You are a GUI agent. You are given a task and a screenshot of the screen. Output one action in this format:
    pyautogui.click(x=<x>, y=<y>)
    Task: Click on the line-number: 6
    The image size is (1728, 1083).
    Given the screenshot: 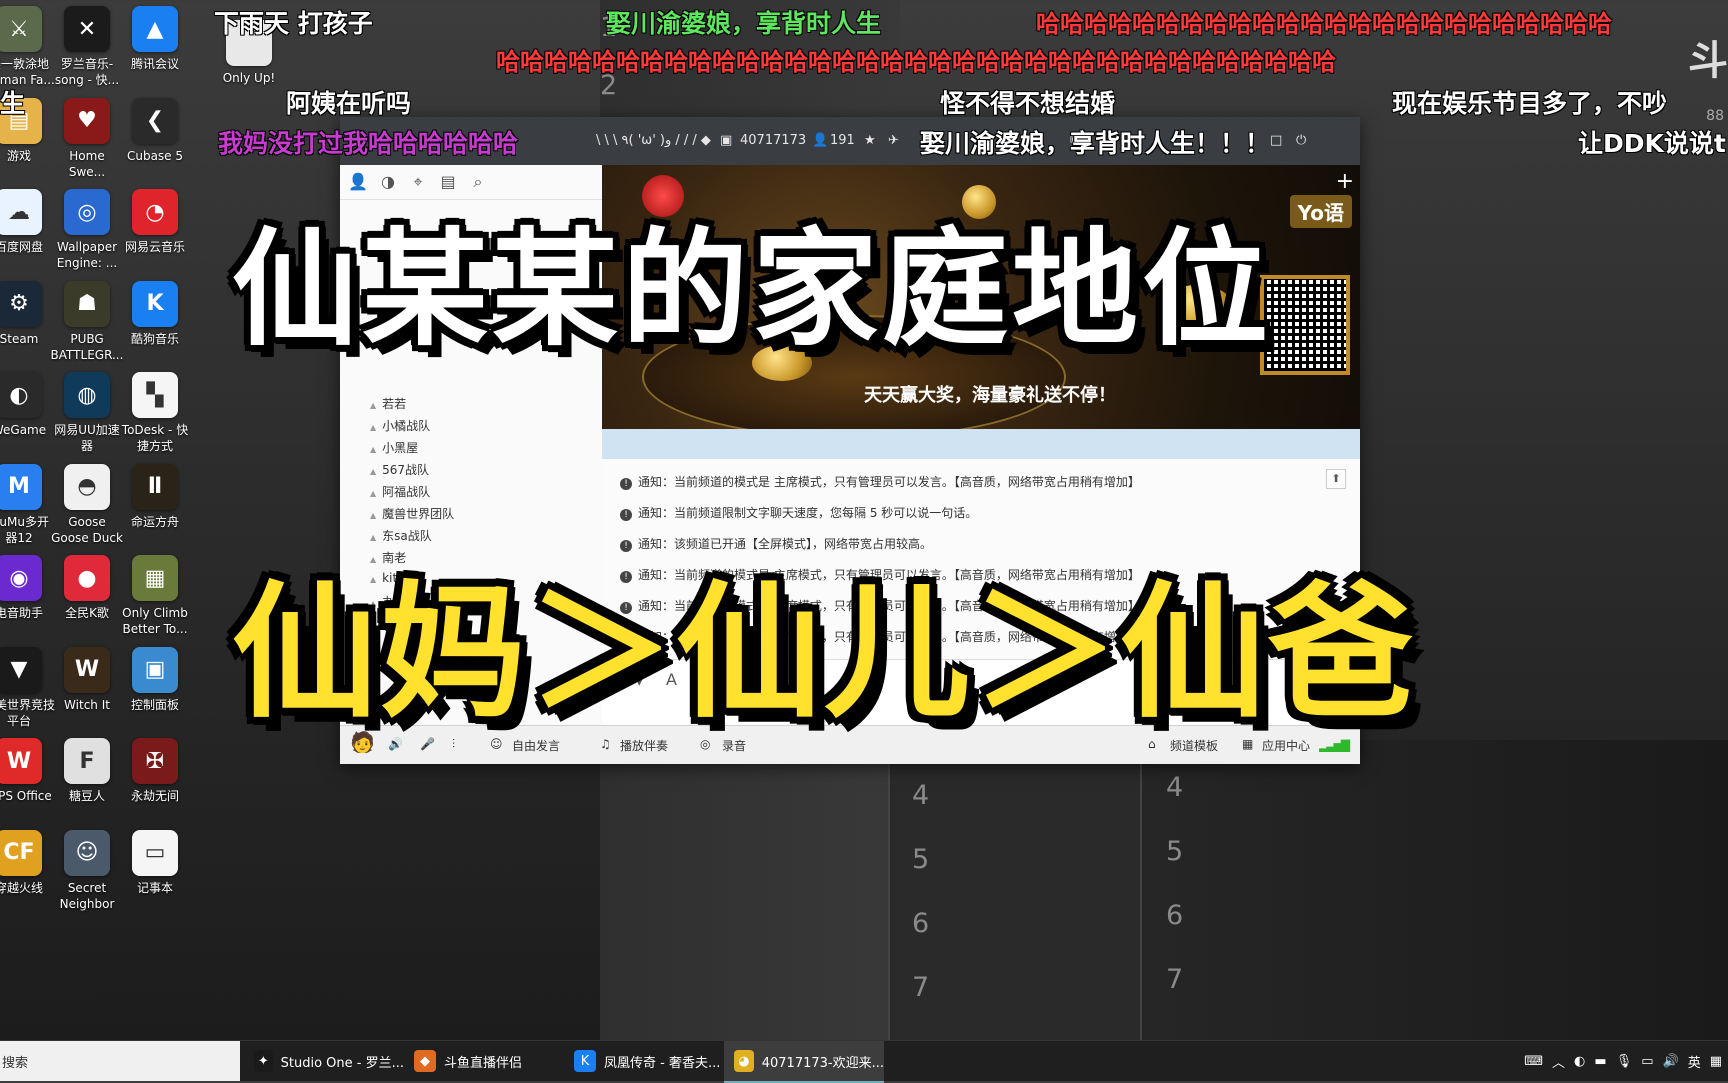 What is the action you would take?
    pyautogui.click(x=1175, y=915)
    